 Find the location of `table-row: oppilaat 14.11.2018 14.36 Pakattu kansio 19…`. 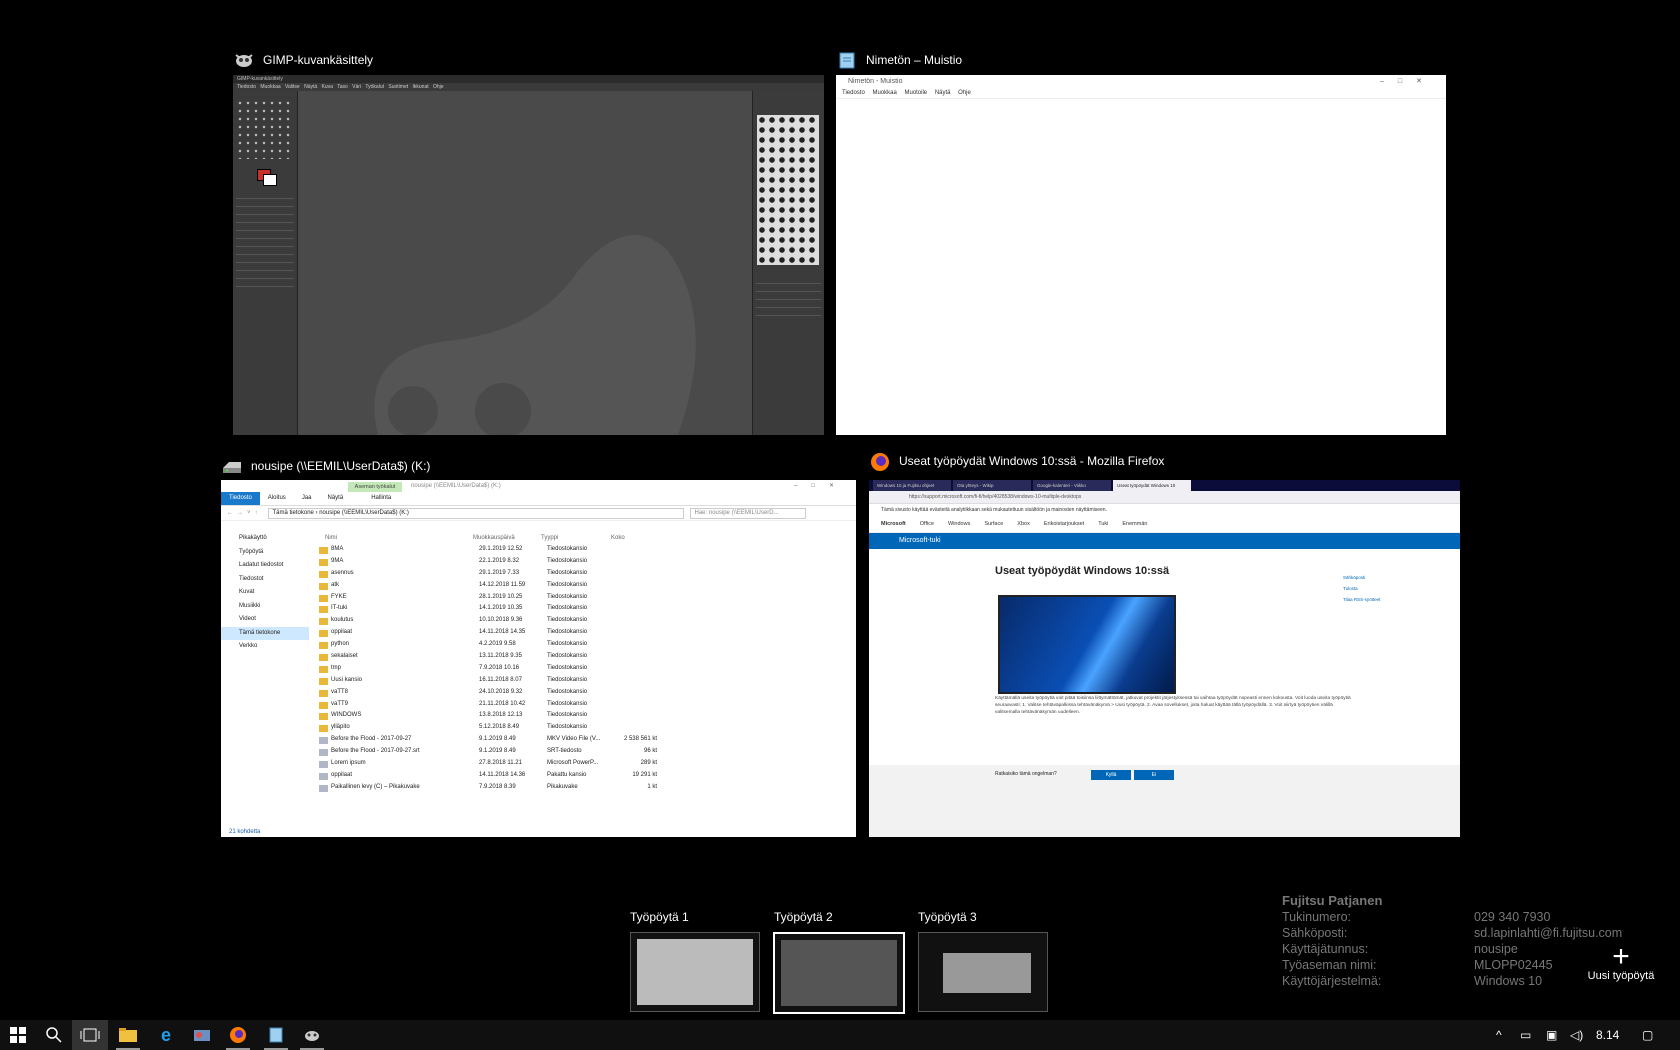

table-row: oppilaat 14.11.2018 14.36 Pakattu kansio 19… is located at coordinates (586, 776).